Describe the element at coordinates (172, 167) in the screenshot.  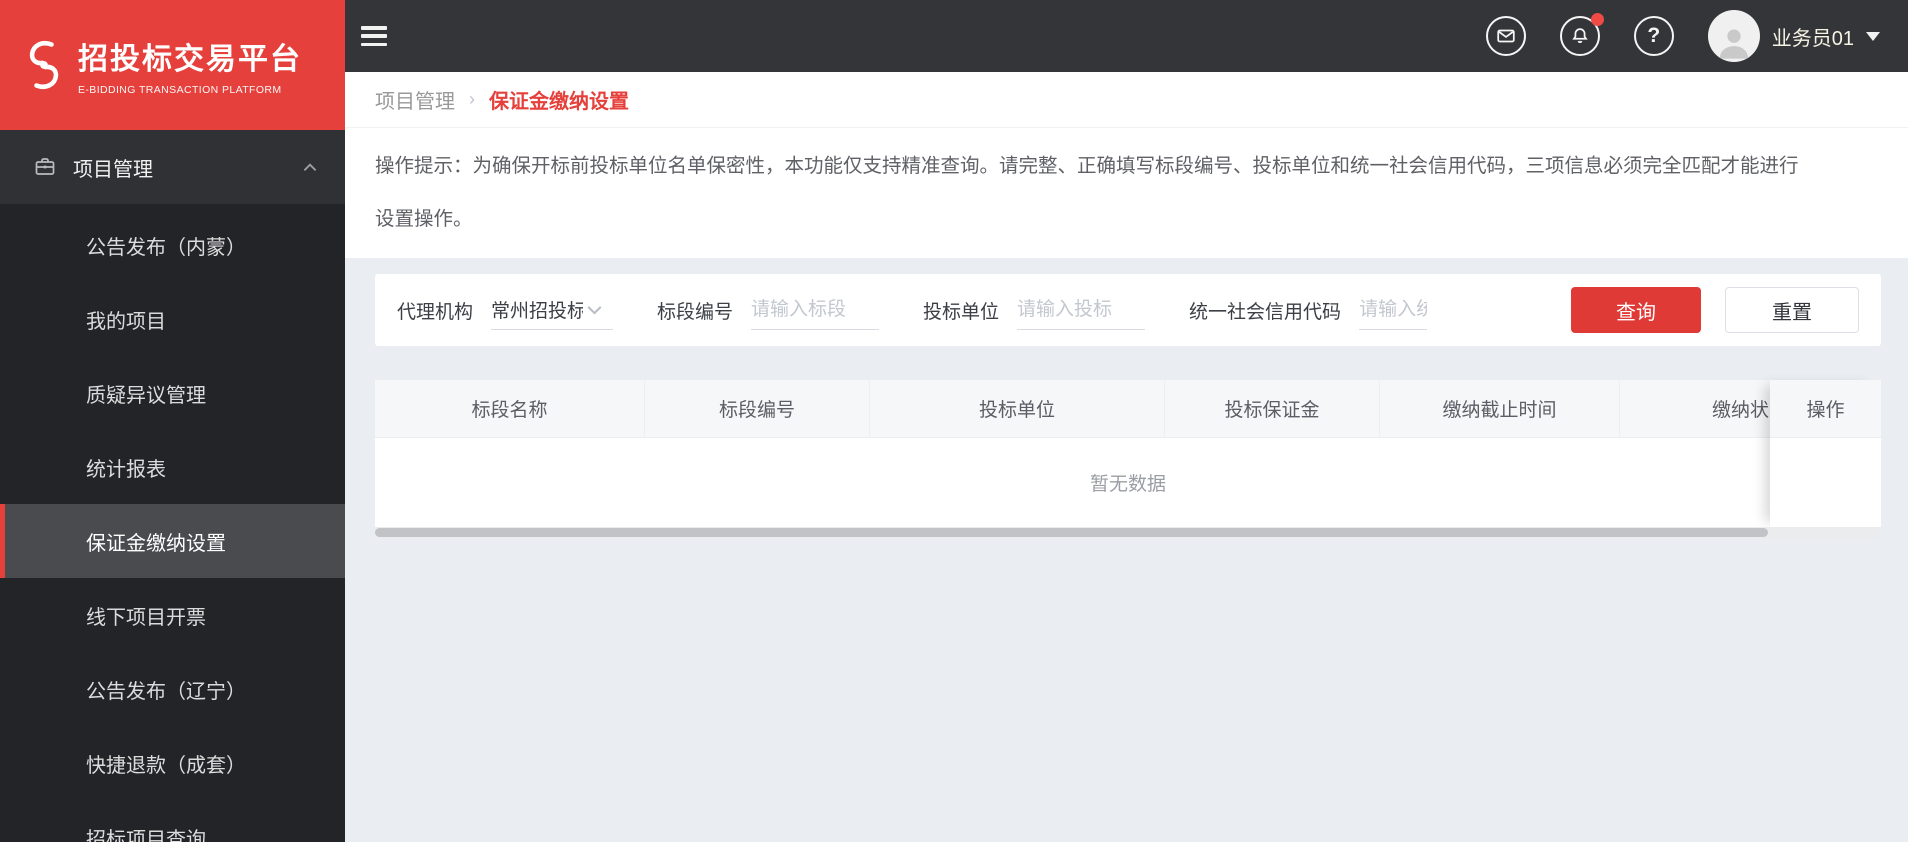
I see `sidebar-section-project-management: 项目管理` at that location.